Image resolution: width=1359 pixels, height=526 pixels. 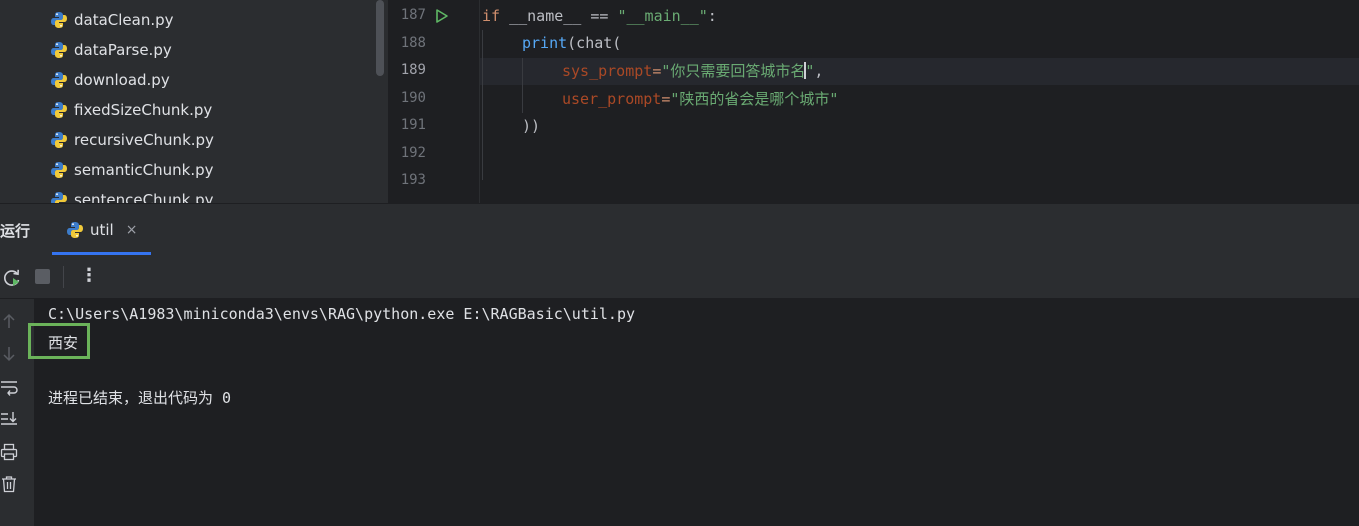 I want to click on line-number: 187, so click(x=413, y=15).